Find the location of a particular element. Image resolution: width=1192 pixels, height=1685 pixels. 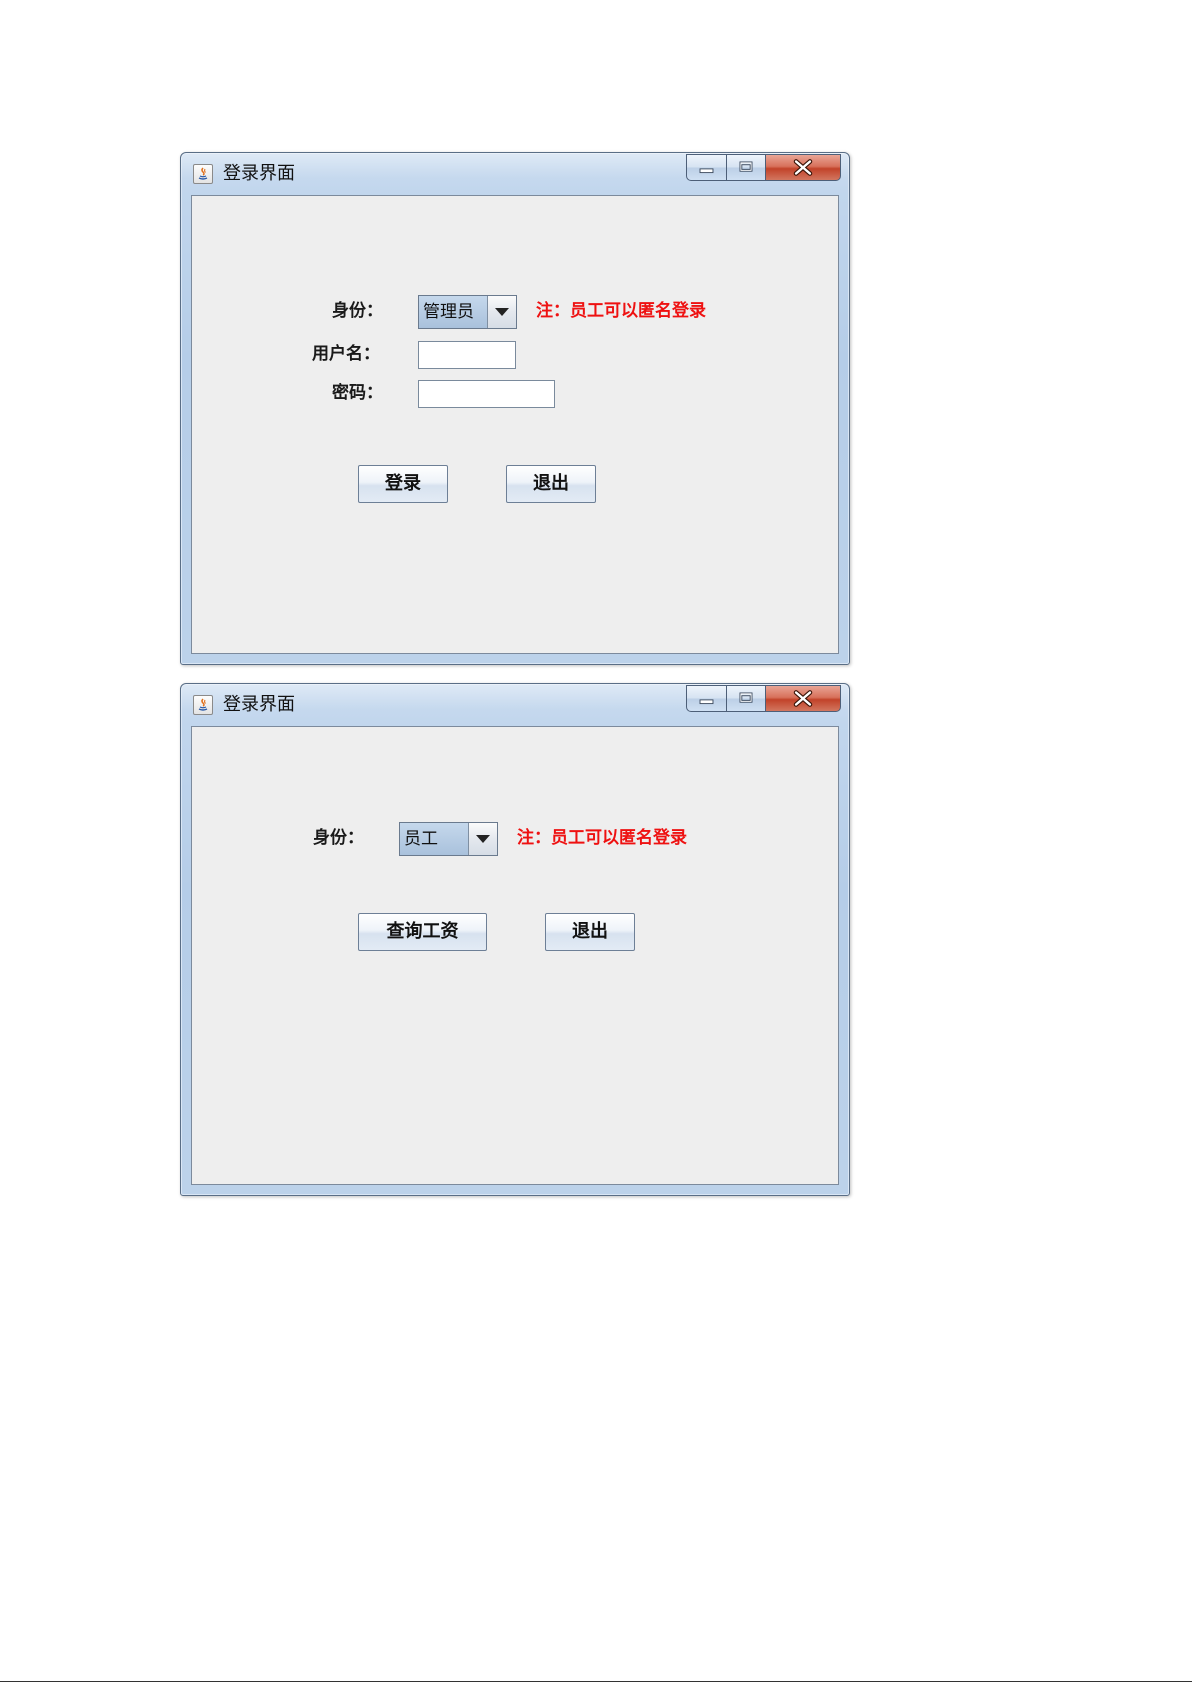

login-button: 登录 is located at coordinates (403, 484).